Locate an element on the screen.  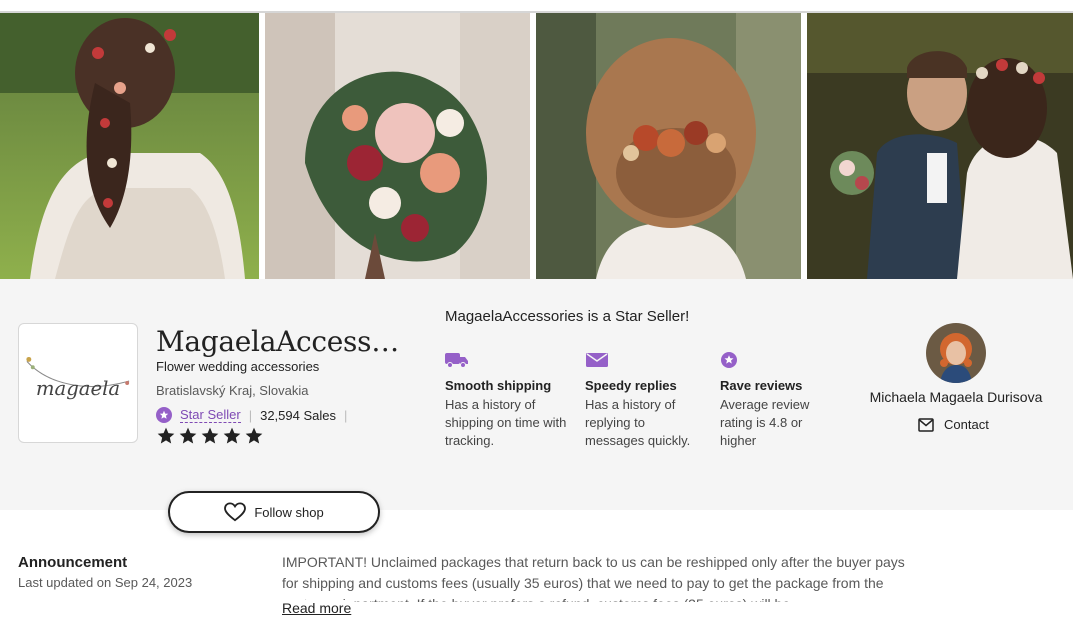
perk-title: Rave reviews is located at coordinates (761, 385).